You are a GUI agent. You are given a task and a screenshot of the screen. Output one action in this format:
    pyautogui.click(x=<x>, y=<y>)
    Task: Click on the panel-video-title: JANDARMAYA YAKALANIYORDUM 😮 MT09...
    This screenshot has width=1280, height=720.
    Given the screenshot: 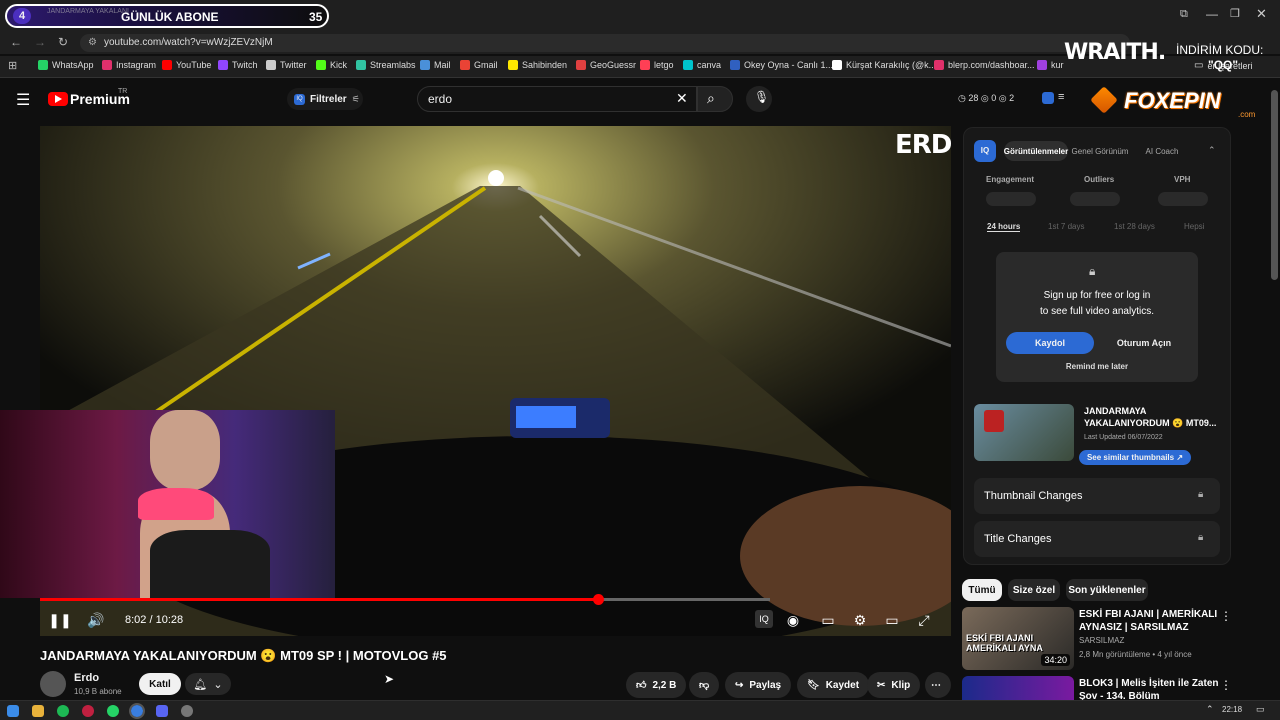 What is the action you would take?
    pyautogui.click(x=1150, y=417)
    